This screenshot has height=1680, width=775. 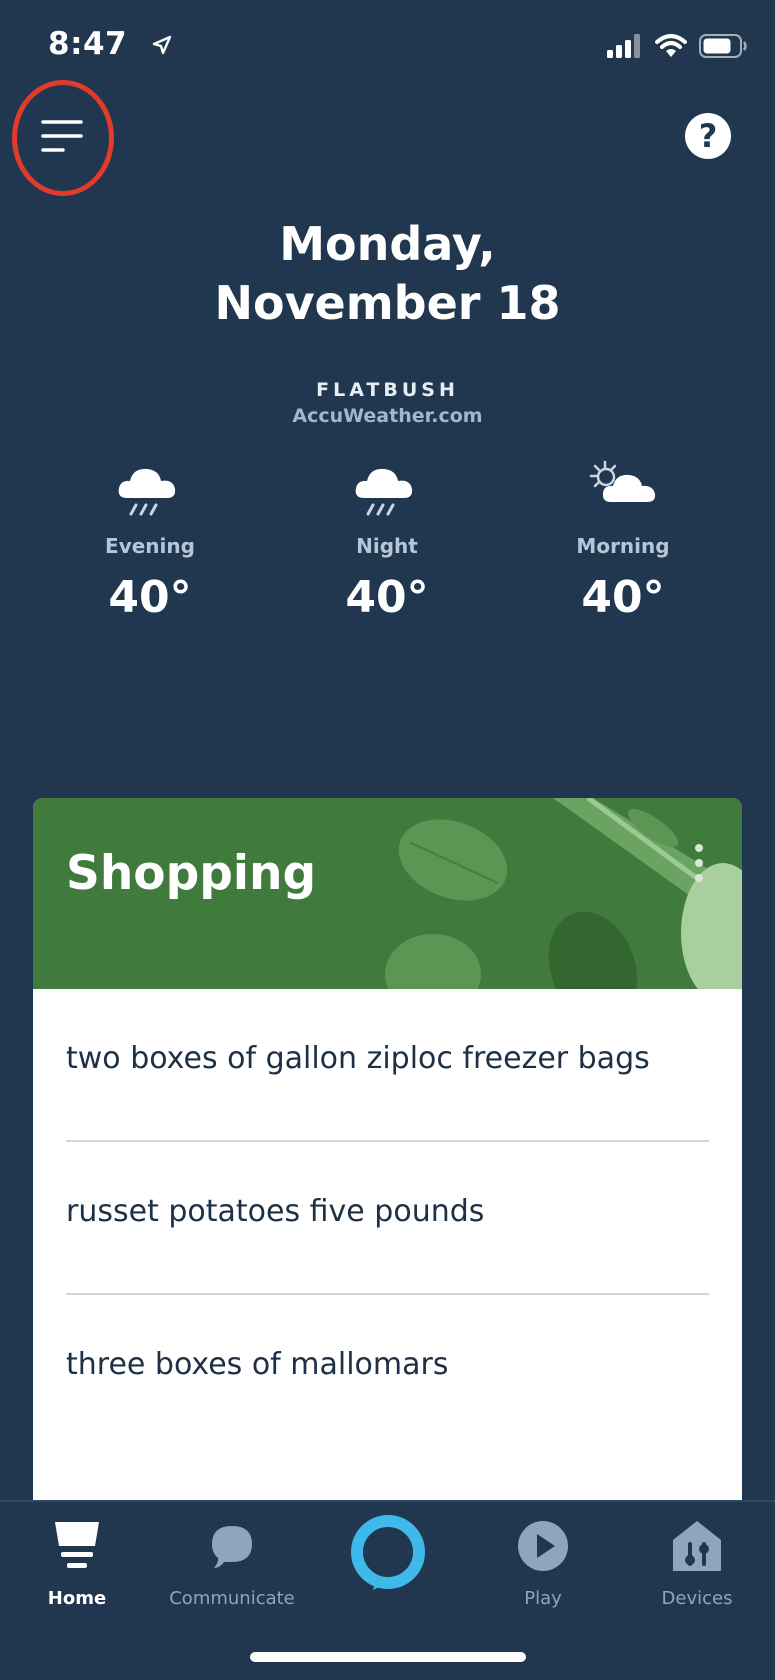 What do you see at coordinates (358, 1058) in the screenshot?
I see `list-item-text: two boxes of gallon ziploc freezer bags` at bounding box center [358, 1058].